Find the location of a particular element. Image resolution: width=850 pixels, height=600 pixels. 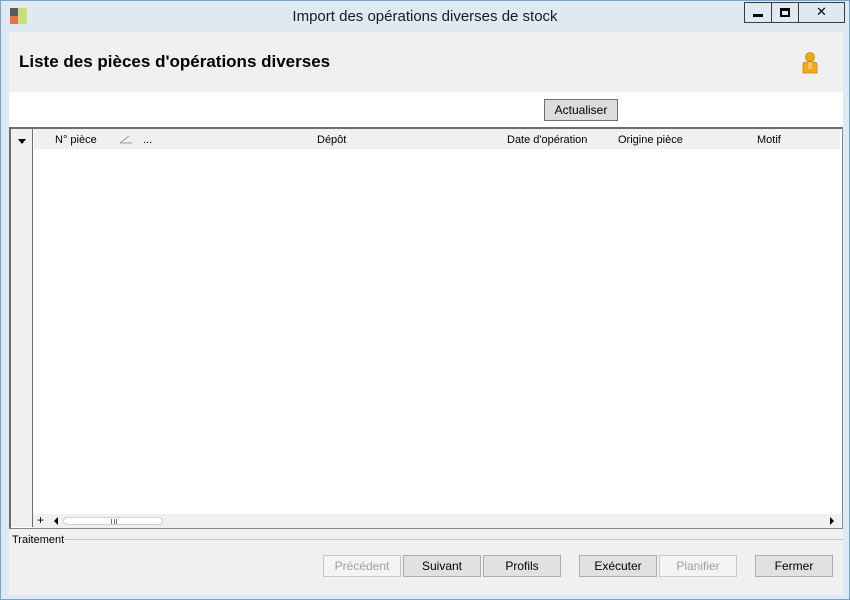

column-header-origin: Origine pièce is located at coordinates (650, 140).